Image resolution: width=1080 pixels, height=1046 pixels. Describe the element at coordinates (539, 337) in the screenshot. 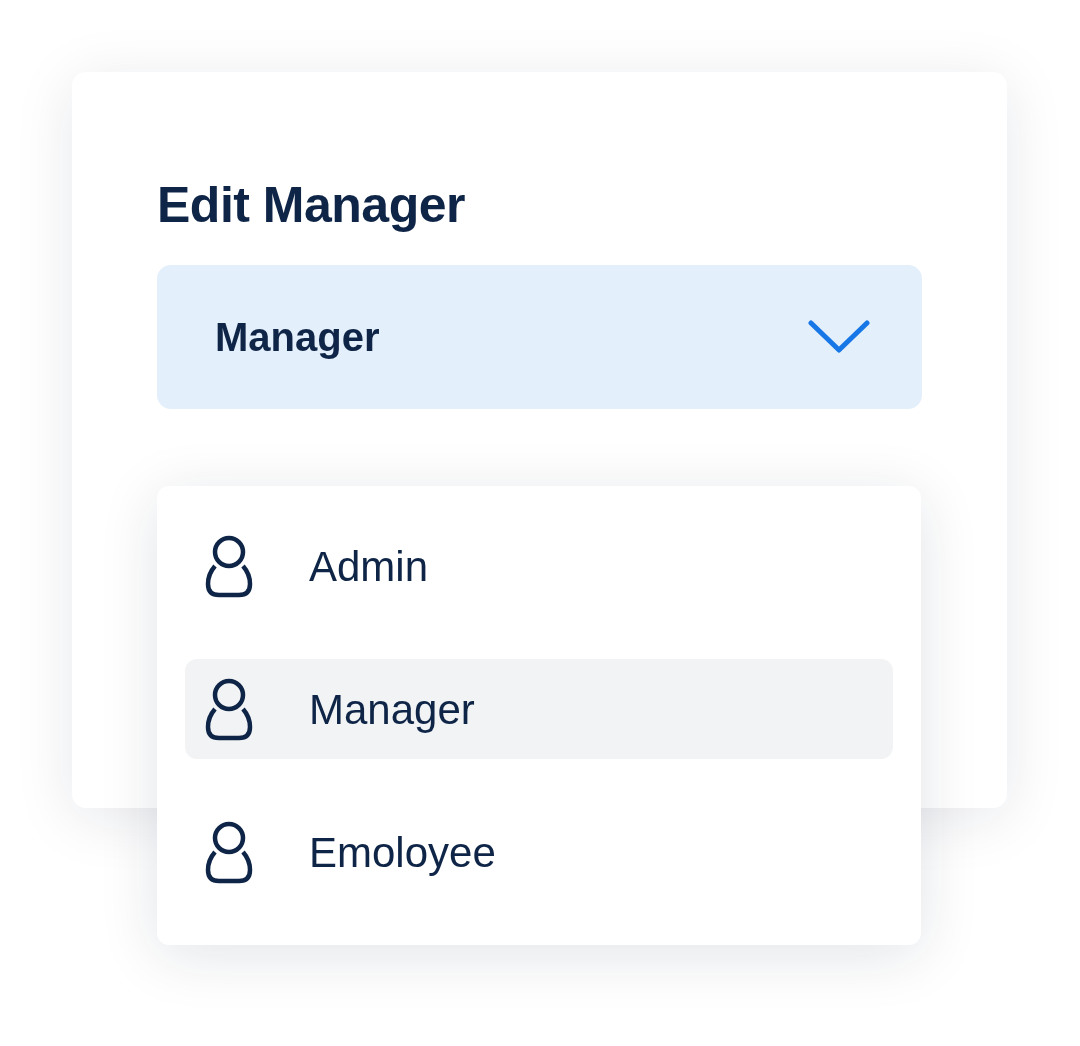

I see `role-select: Manager` at that location.